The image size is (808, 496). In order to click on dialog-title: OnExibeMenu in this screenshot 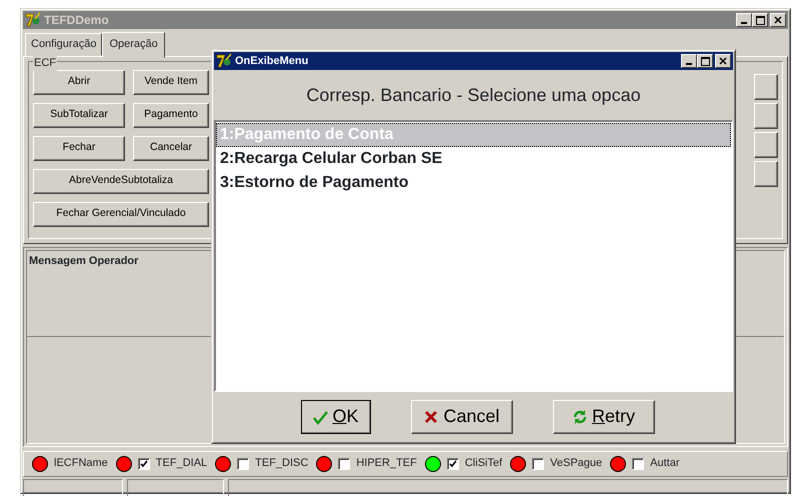, I will do `click(271, 61)`.